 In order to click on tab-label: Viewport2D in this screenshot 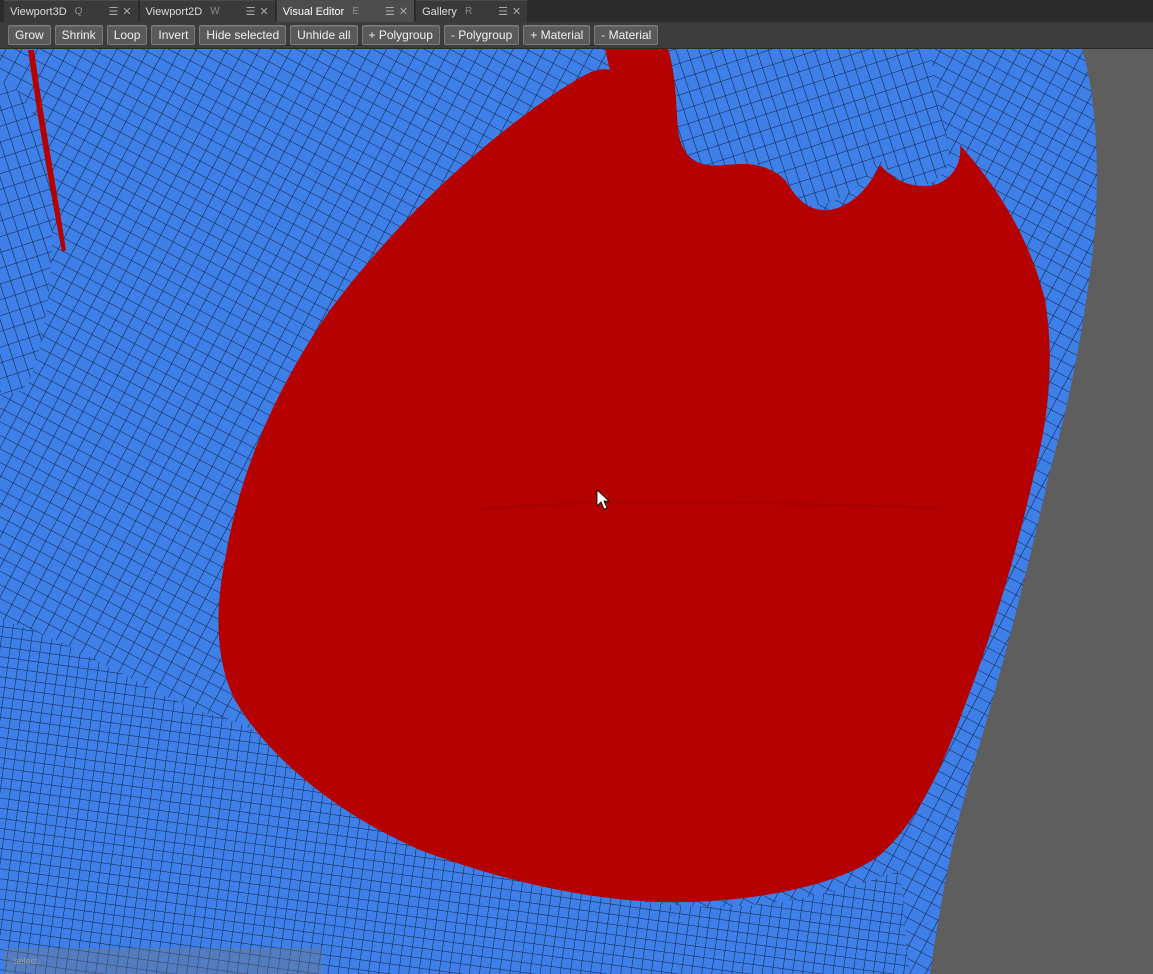, I will do `click(174, 11)`.